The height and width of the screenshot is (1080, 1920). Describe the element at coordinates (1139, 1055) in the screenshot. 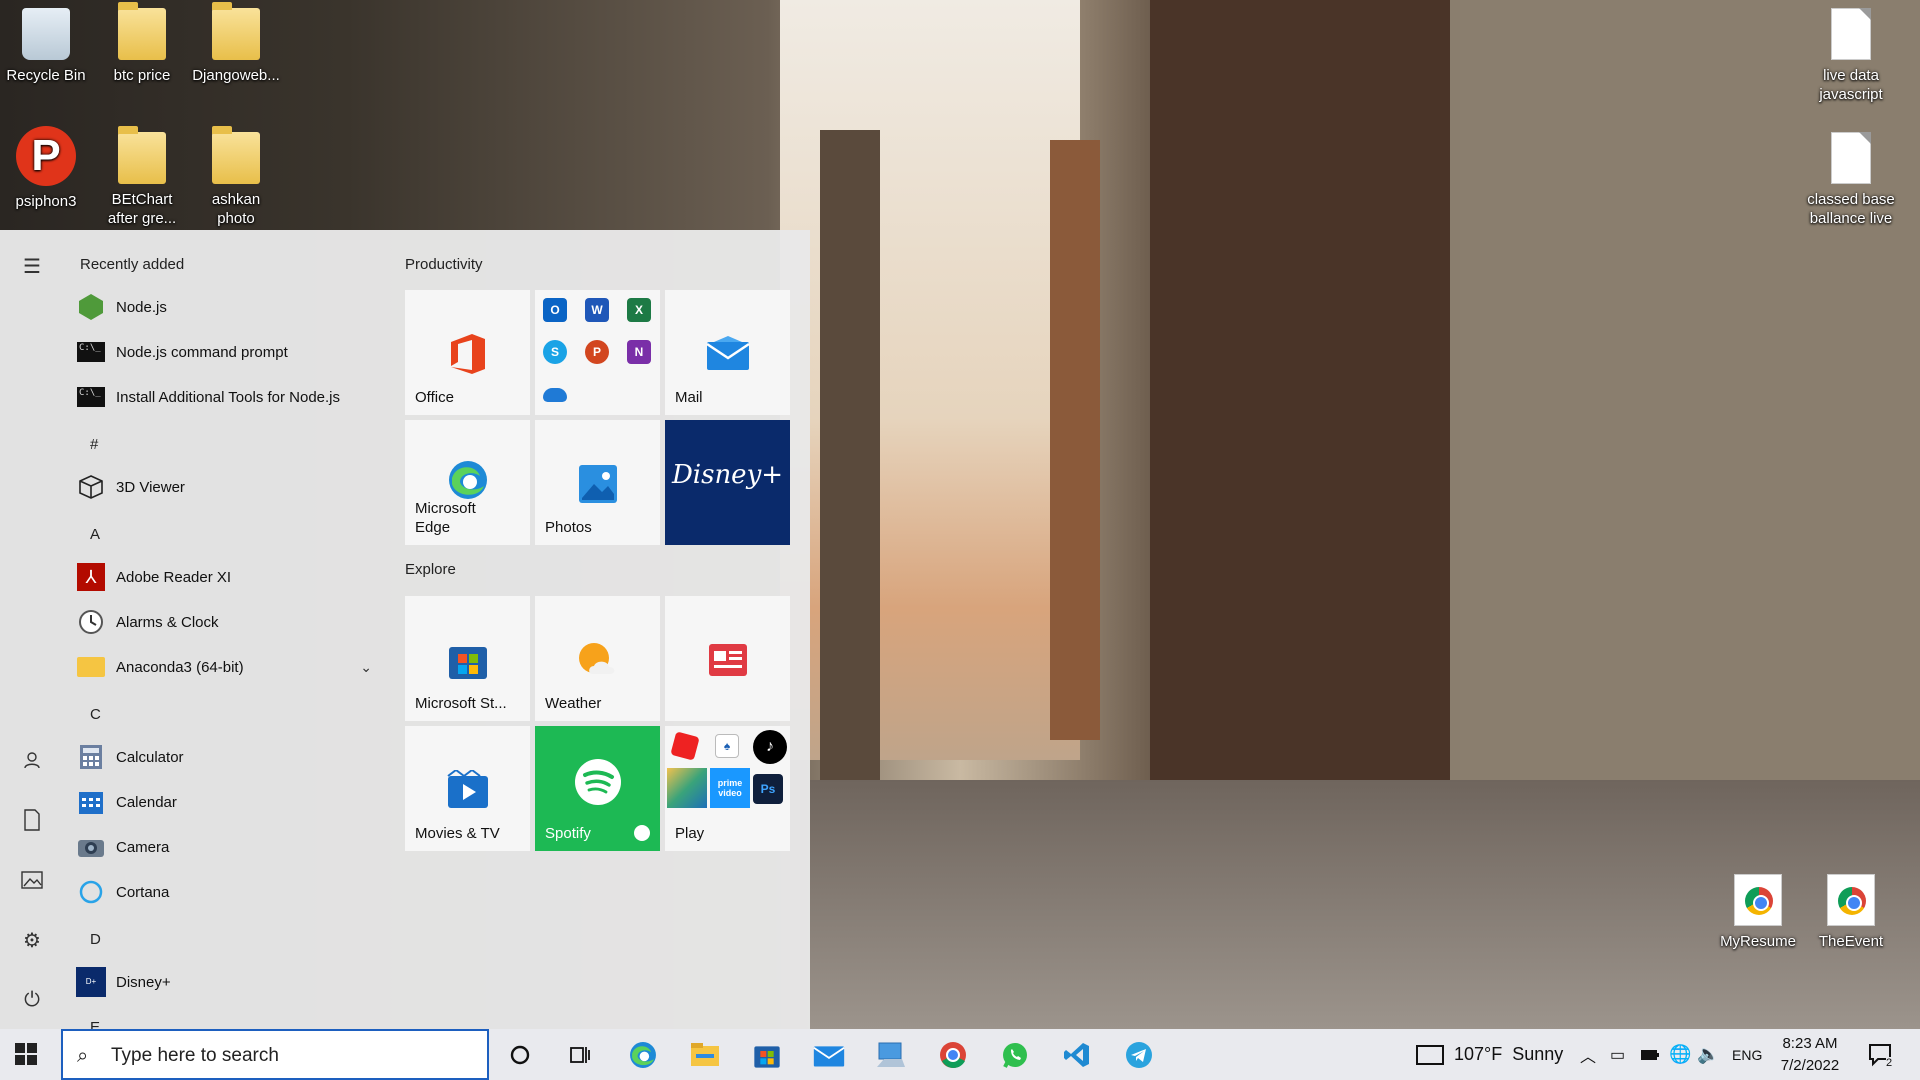

I see `telegram-icon` at that location.